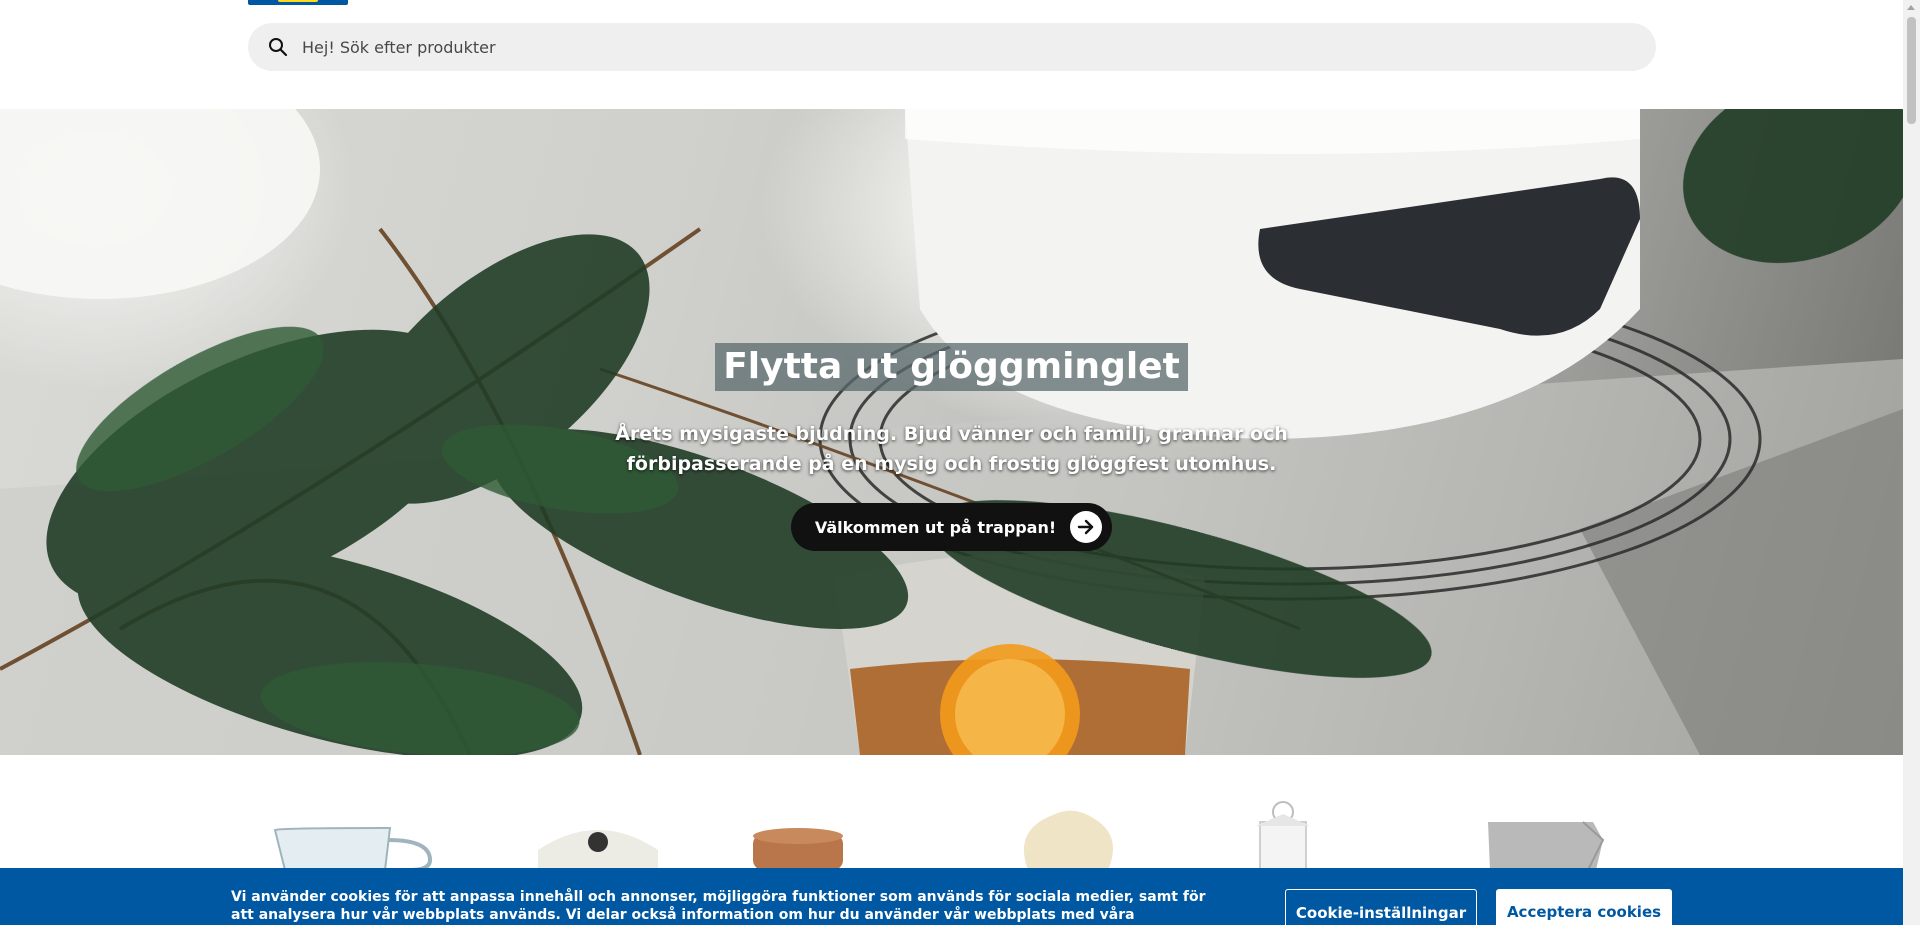 The height and width of the screenshot is (925, 1920). What do you see at coordinates (278, 47) in the screenshot?
I see `search-icon` at bounding box center [278, 47].